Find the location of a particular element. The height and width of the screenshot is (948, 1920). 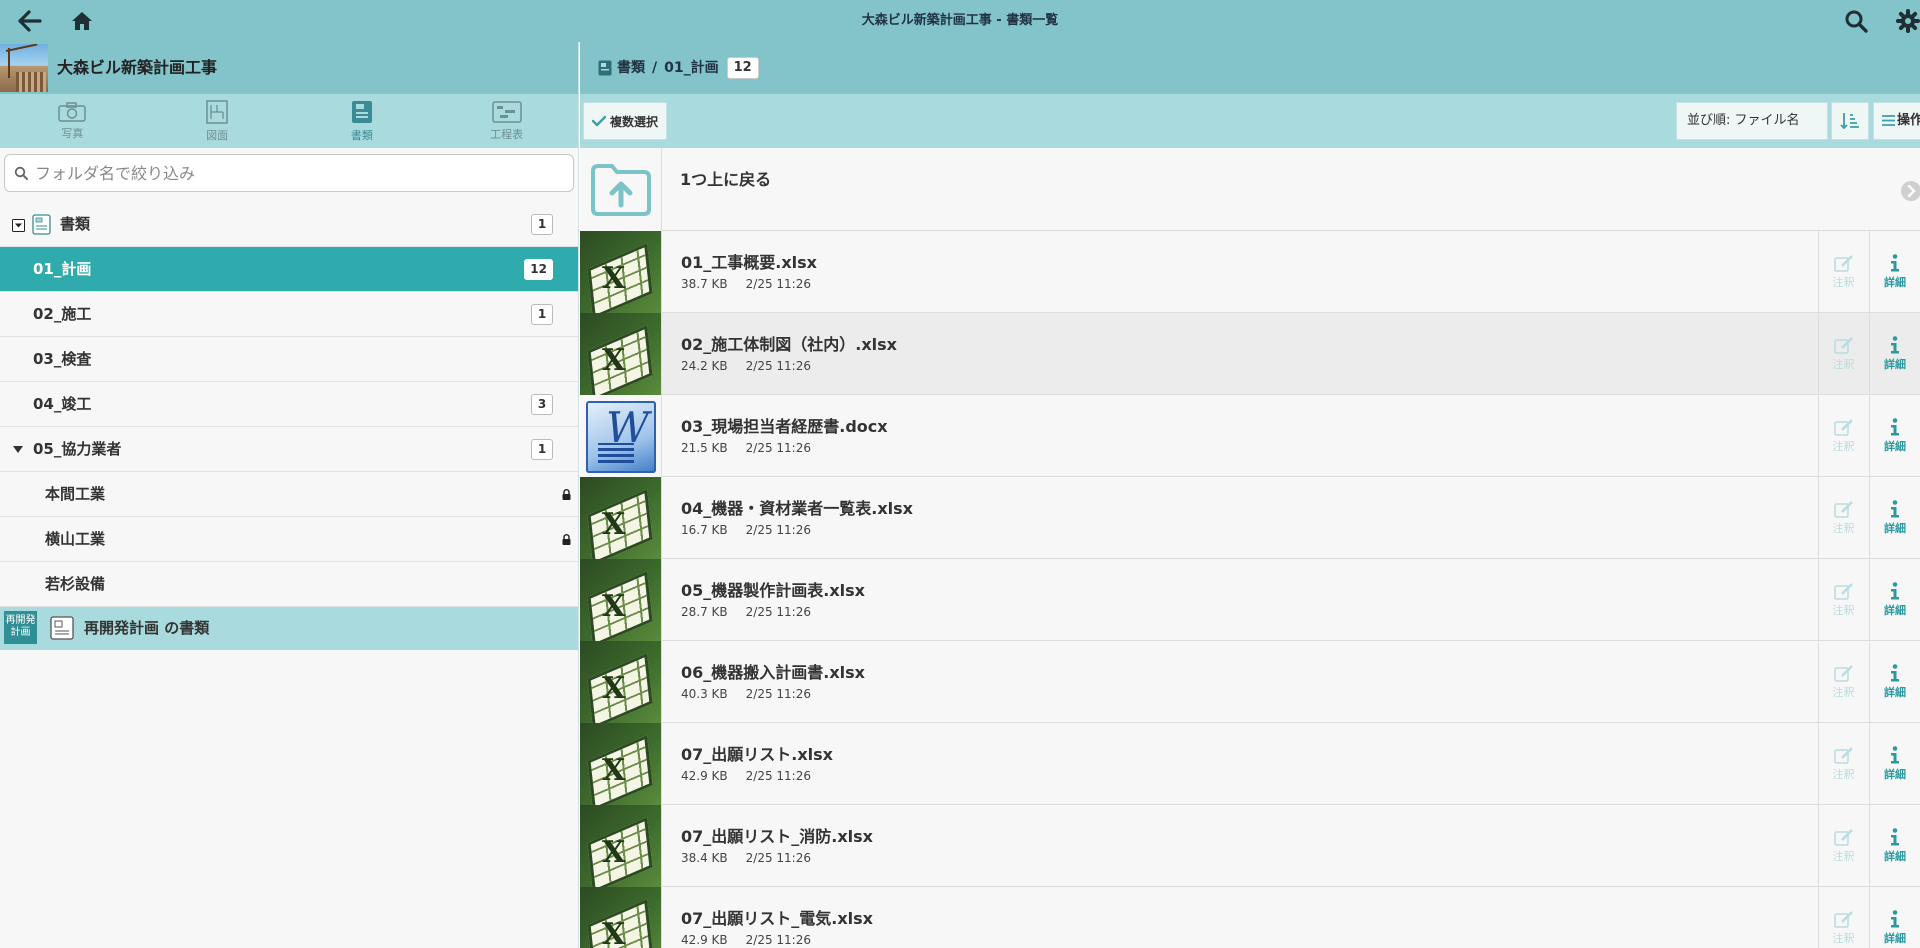

sort-ascending-icon is located at coordinates (1849, 121).